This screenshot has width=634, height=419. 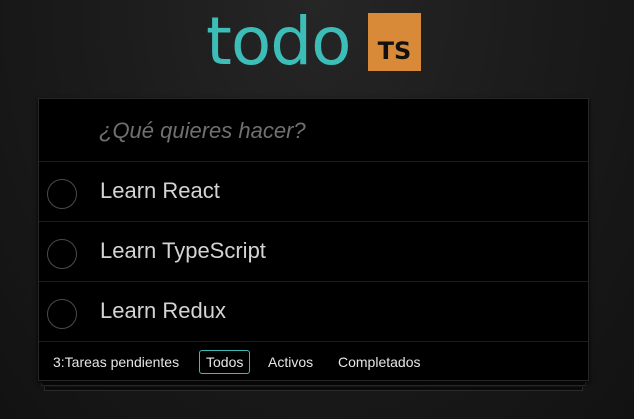 What do you see at coordinates (394, 42) in the screenshot?
I see `logo-badge: TS` at bounding box center [394, 42].